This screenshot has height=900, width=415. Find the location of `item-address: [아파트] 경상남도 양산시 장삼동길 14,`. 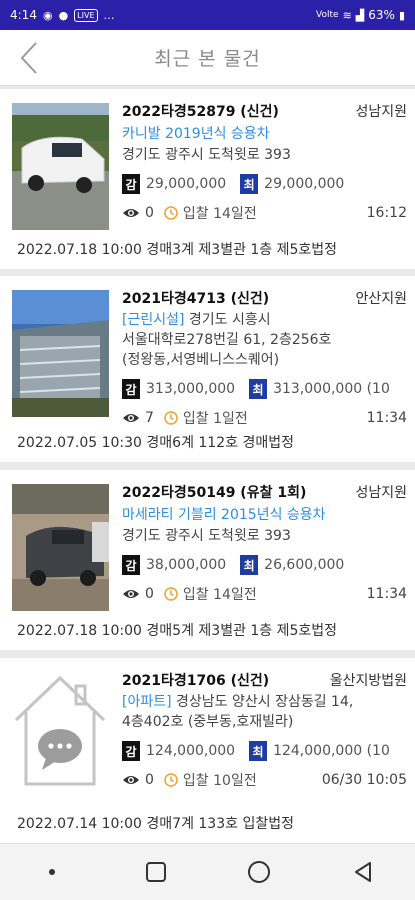

item-address: [아파트] 경상남도 양산시 장삼동길 14, is located at coordinates (264, 702).